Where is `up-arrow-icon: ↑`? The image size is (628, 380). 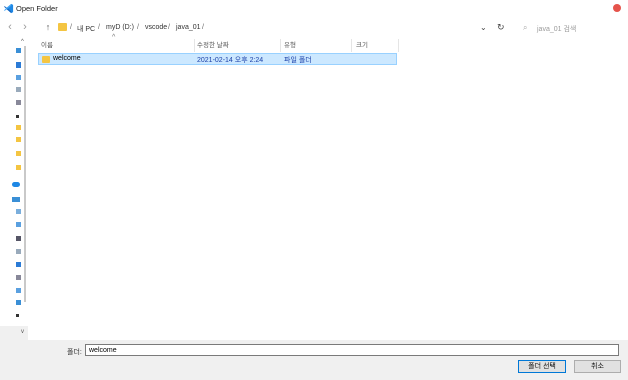
up-arrow-icon: ↑ is located at coordinates (48, 27).